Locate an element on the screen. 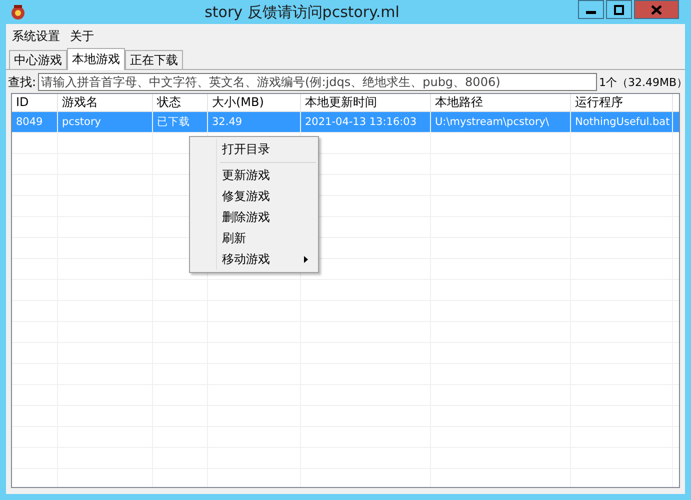 This screenshot has width=691, height=500. table-cell: 32.49 is located at coordinates (254, 122).